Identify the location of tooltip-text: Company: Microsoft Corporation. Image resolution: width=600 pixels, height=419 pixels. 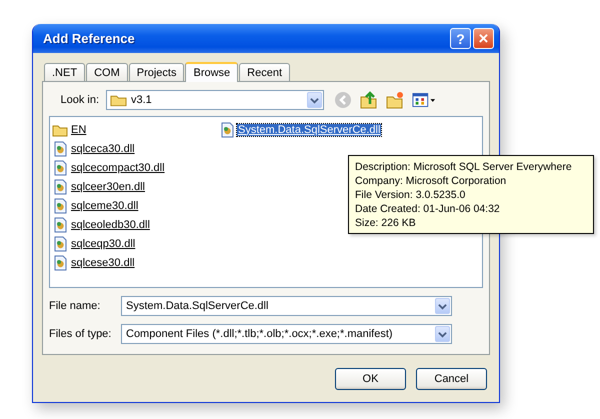
(431, 181).